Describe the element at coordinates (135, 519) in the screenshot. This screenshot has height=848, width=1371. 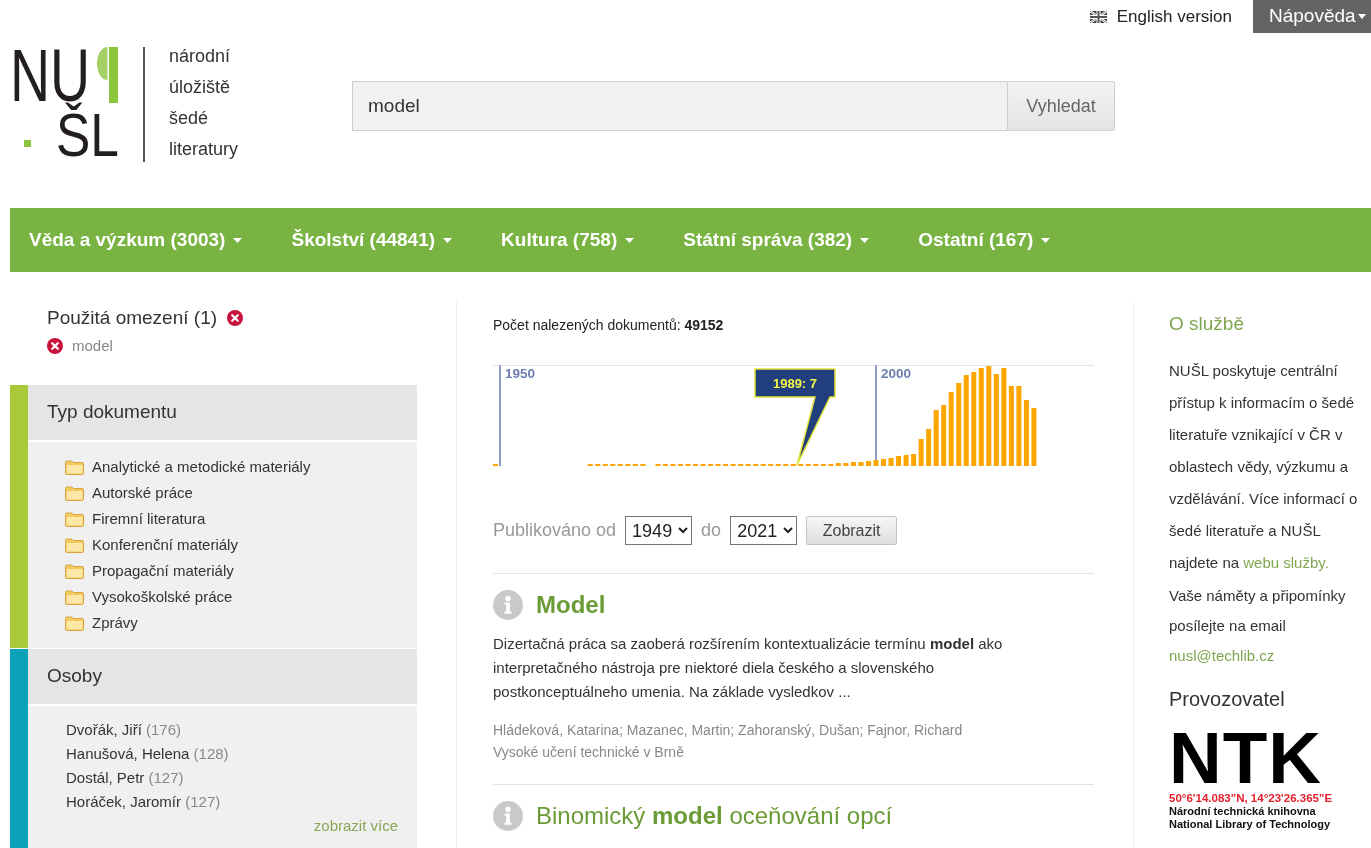
I see `facet-filter-link: Firemní literatura` at that location.